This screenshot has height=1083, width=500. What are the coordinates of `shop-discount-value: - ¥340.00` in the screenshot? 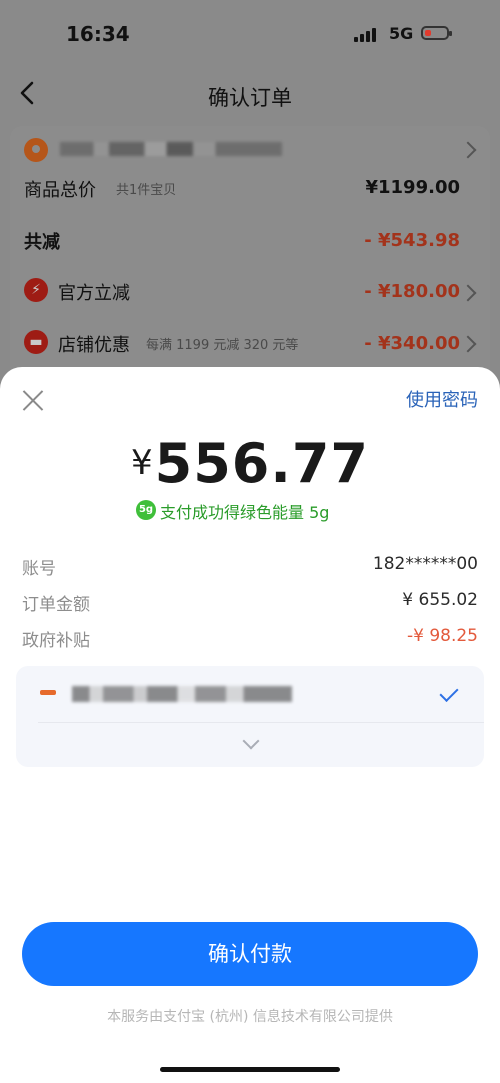 It's located at (412, 343).